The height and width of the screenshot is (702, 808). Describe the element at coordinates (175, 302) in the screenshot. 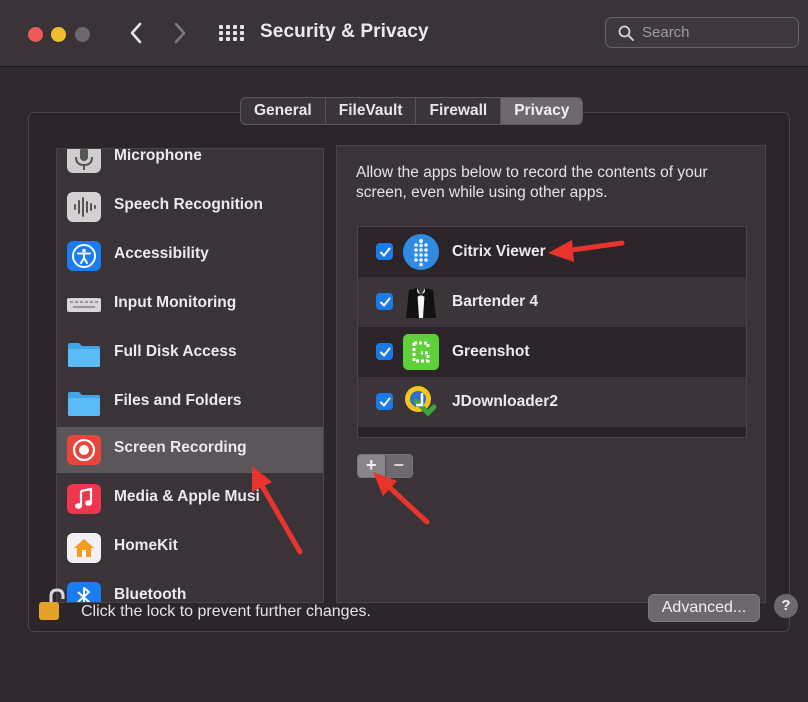

I see `sidebar-item-label: Input Monitoring` at that location.